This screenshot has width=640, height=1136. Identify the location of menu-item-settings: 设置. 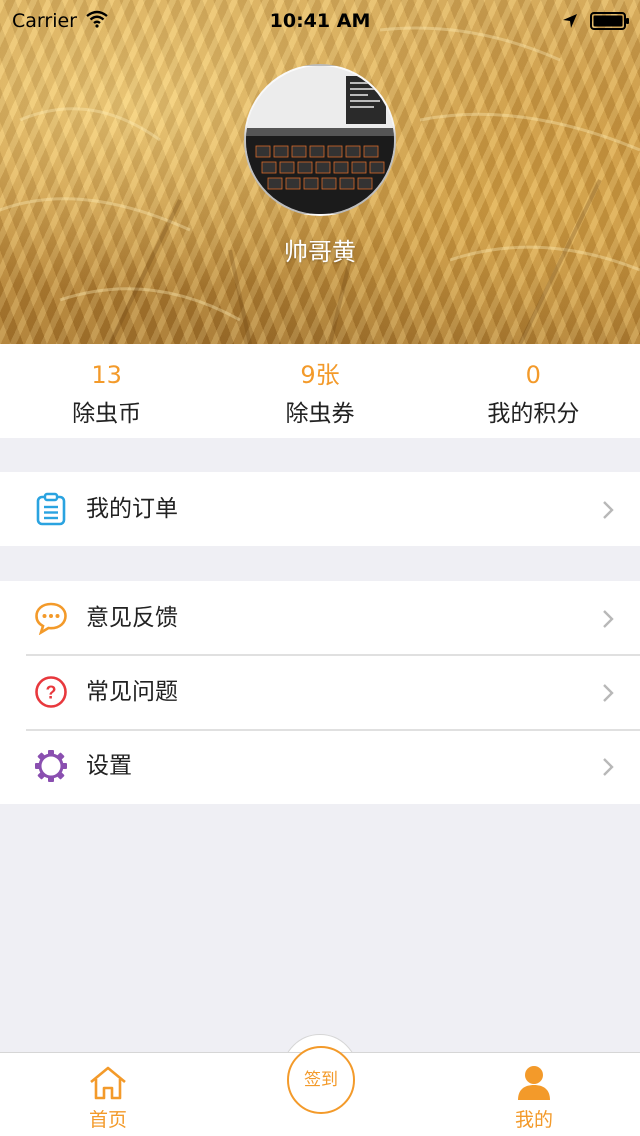
(320, 766).